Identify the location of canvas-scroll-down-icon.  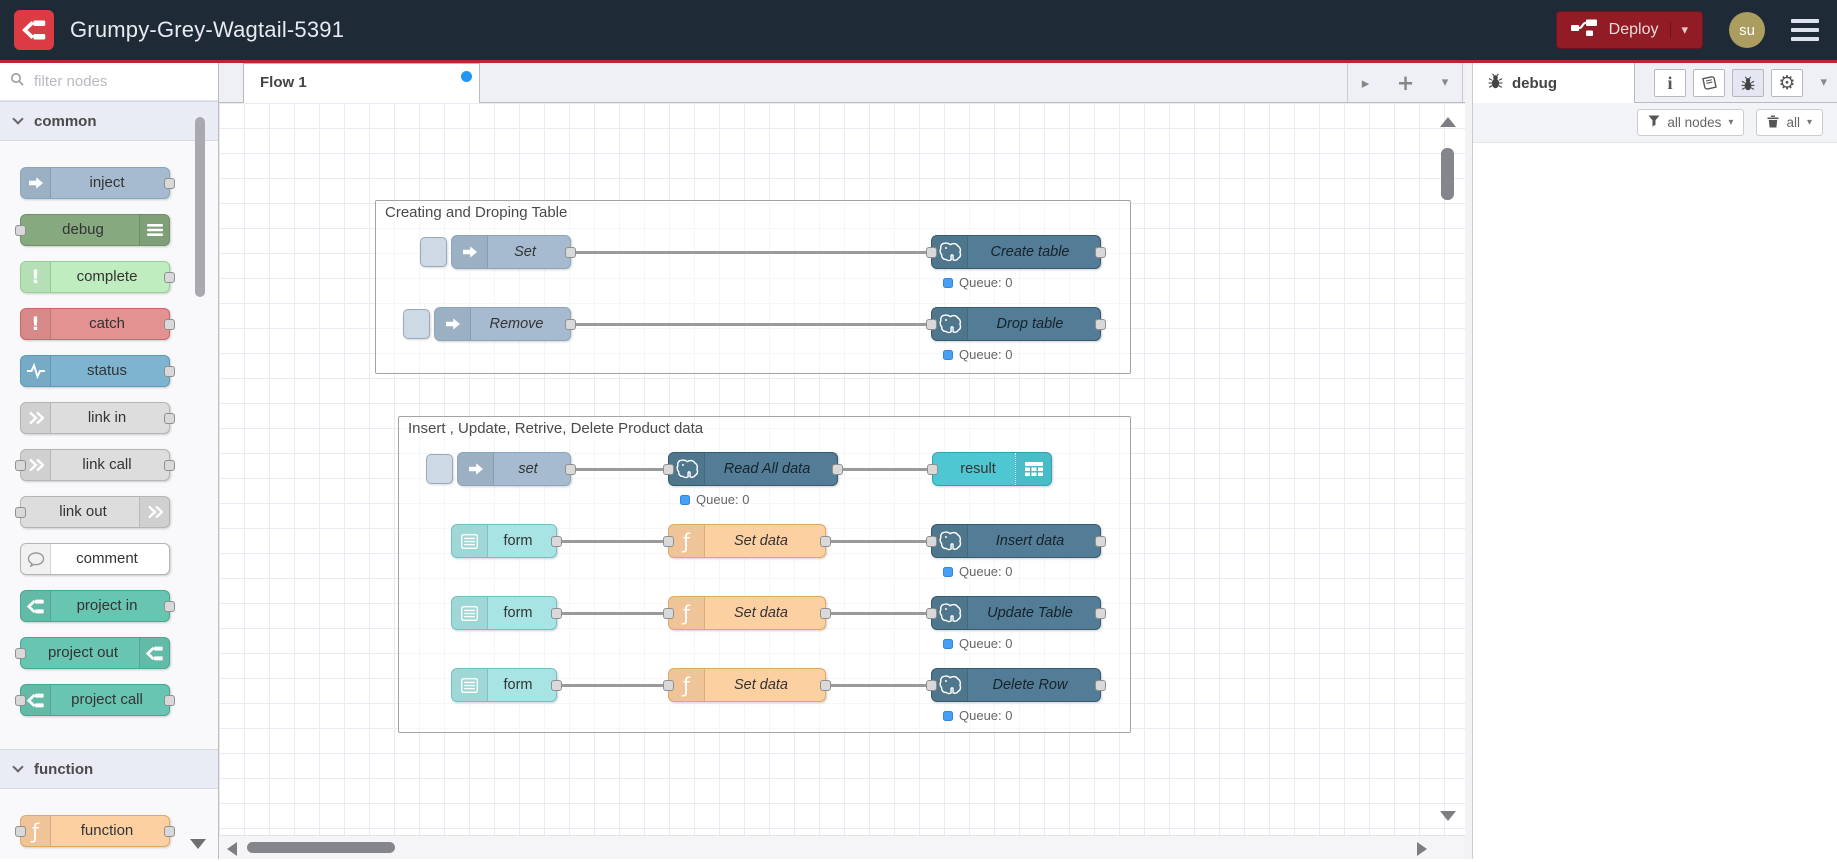
(1448, 816).